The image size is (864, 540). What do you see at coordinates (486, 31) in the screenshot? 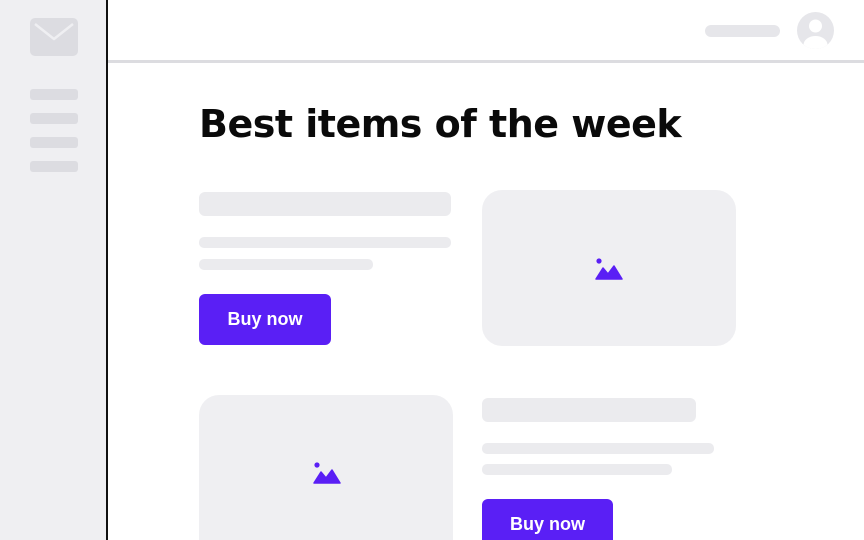
I see `top-bar` at bounding box center [486, 31].